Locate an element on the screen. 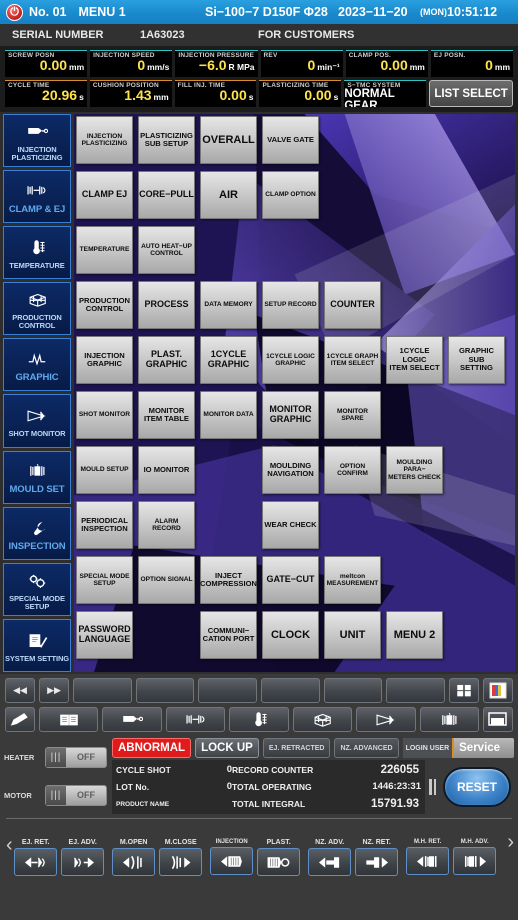 The width and height of the screenshot is (518, 920). total-operating-value: 1446:23:31 is located at coordinates (396, 787).